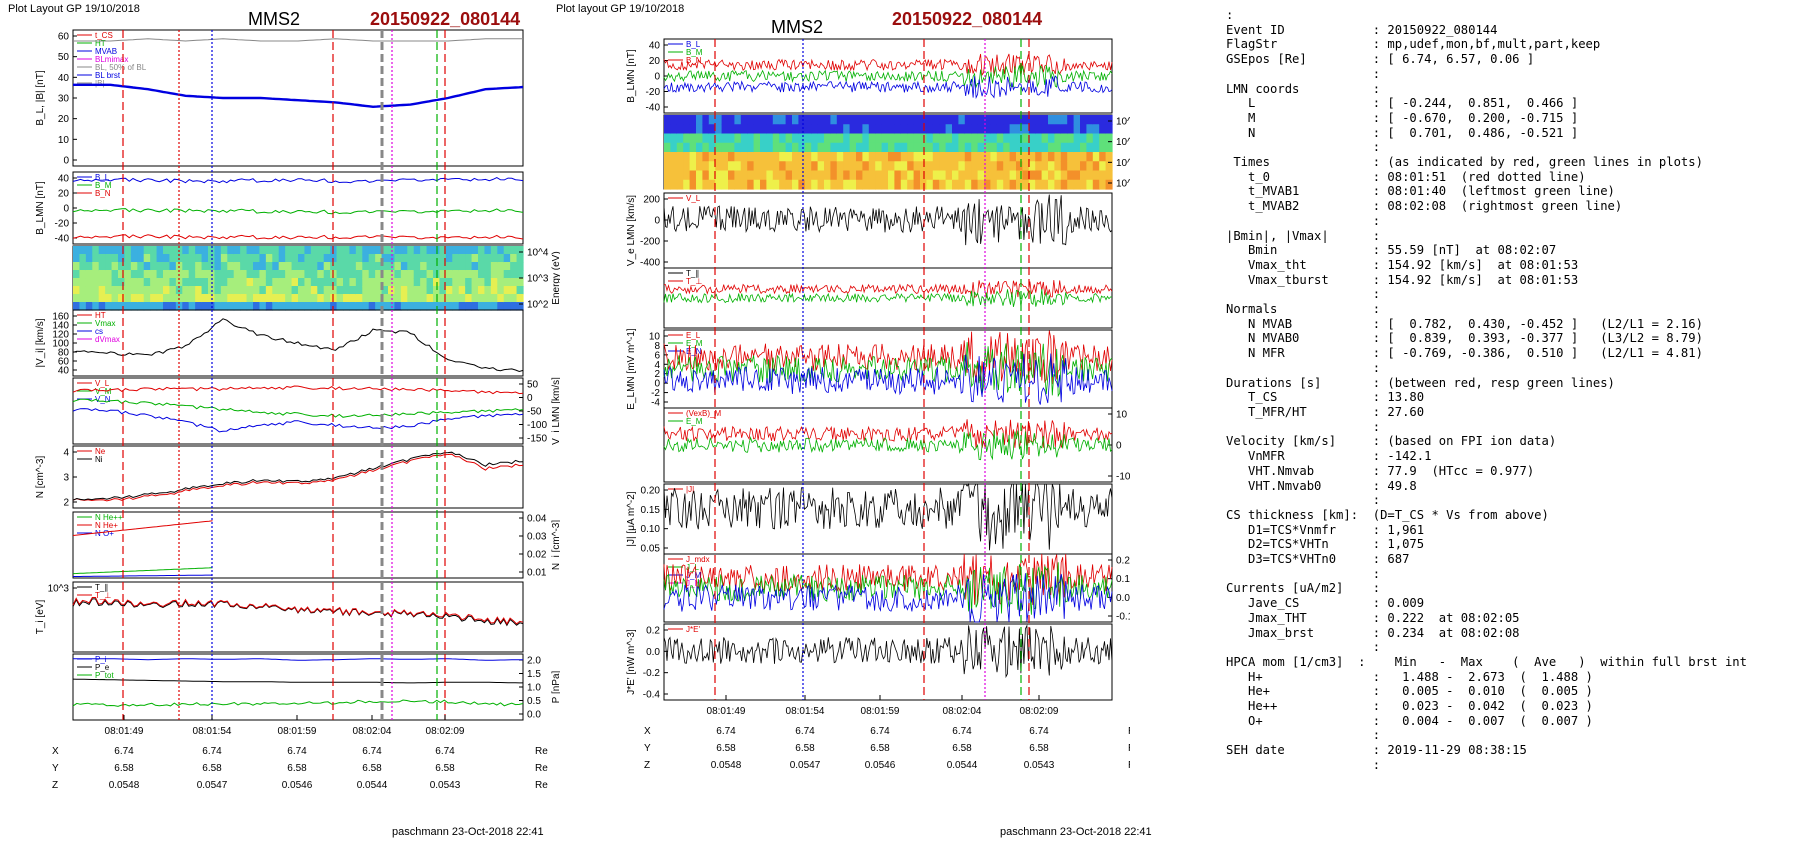  Describe the element at coordinates (651, 491) in the screenshot. I see `y-tick-label: 0.20` at that location.